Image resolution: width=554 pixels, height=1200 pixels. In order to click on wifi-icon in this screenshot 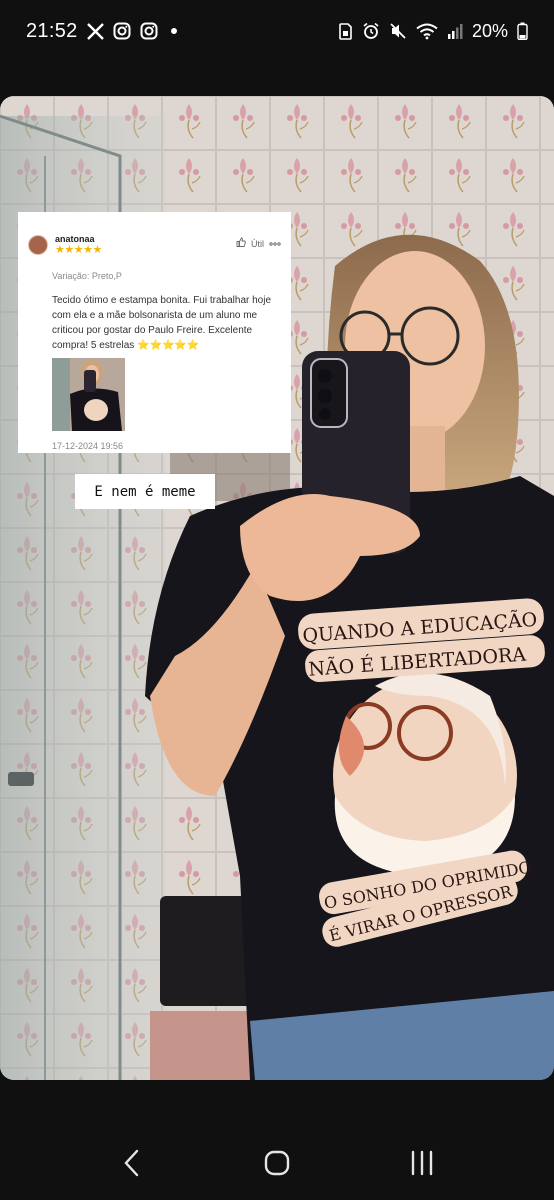, I will do `click(427, 31)`.